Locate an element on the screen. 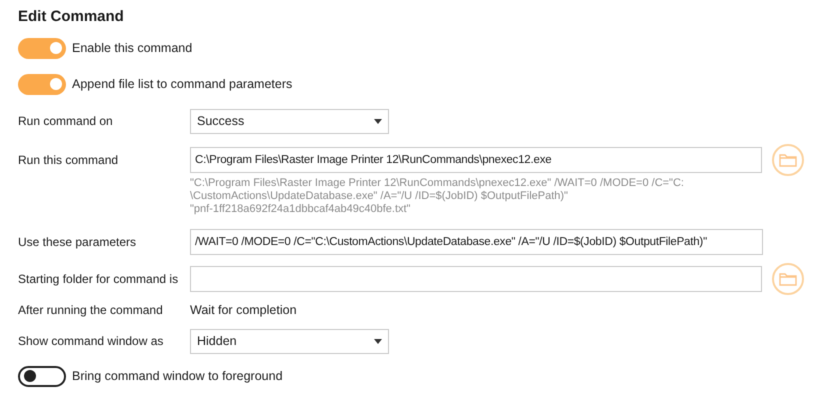 The image size is (814, 407). toggle-label: Bring command window to foreground is located at coordinates (177, 376).